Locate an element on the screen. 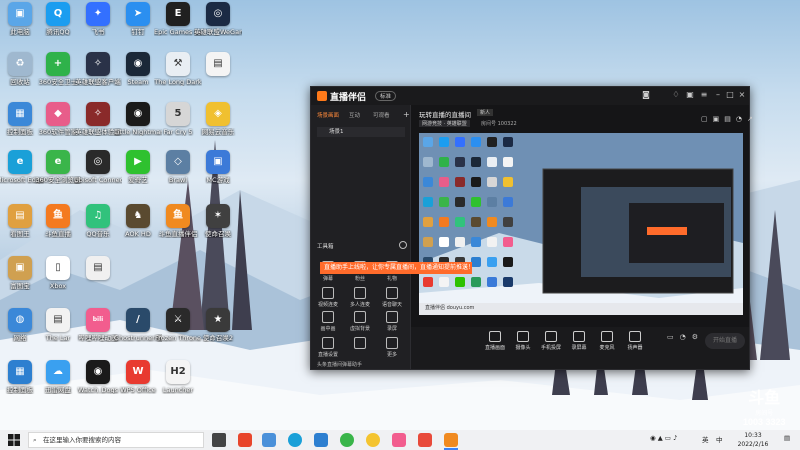 This screenshot has width=800, height=450. desktop-icon: H2 Launcher is located at coordinates (178, 384).